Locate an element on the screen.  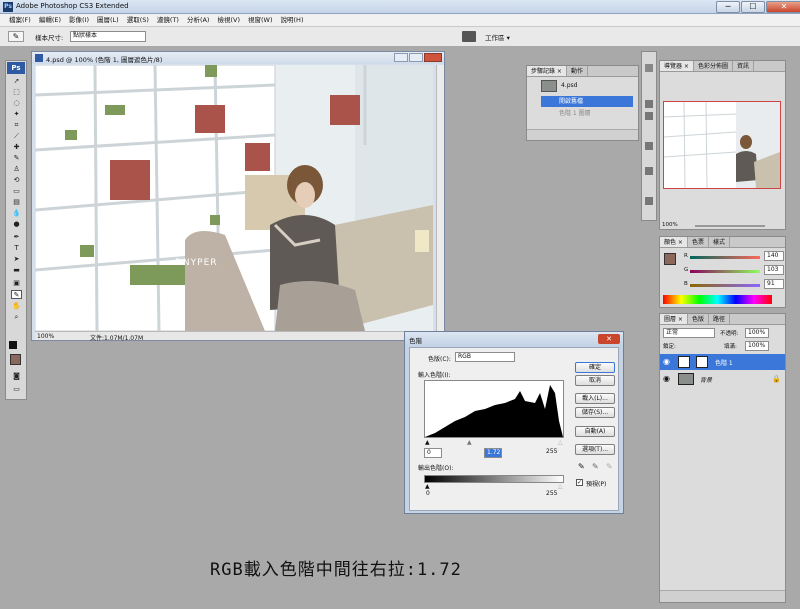
tab-histogram: 色彩分佈圖 is located at coordinates (713, 66).